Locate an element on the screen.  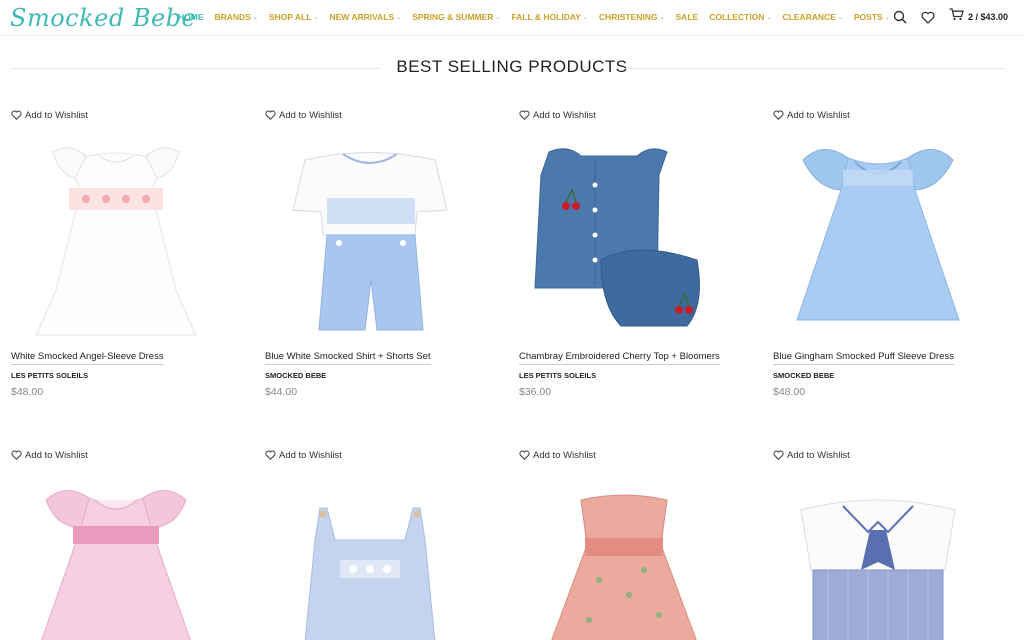
product-price: $44.00 is located at coordinates (281, 392).